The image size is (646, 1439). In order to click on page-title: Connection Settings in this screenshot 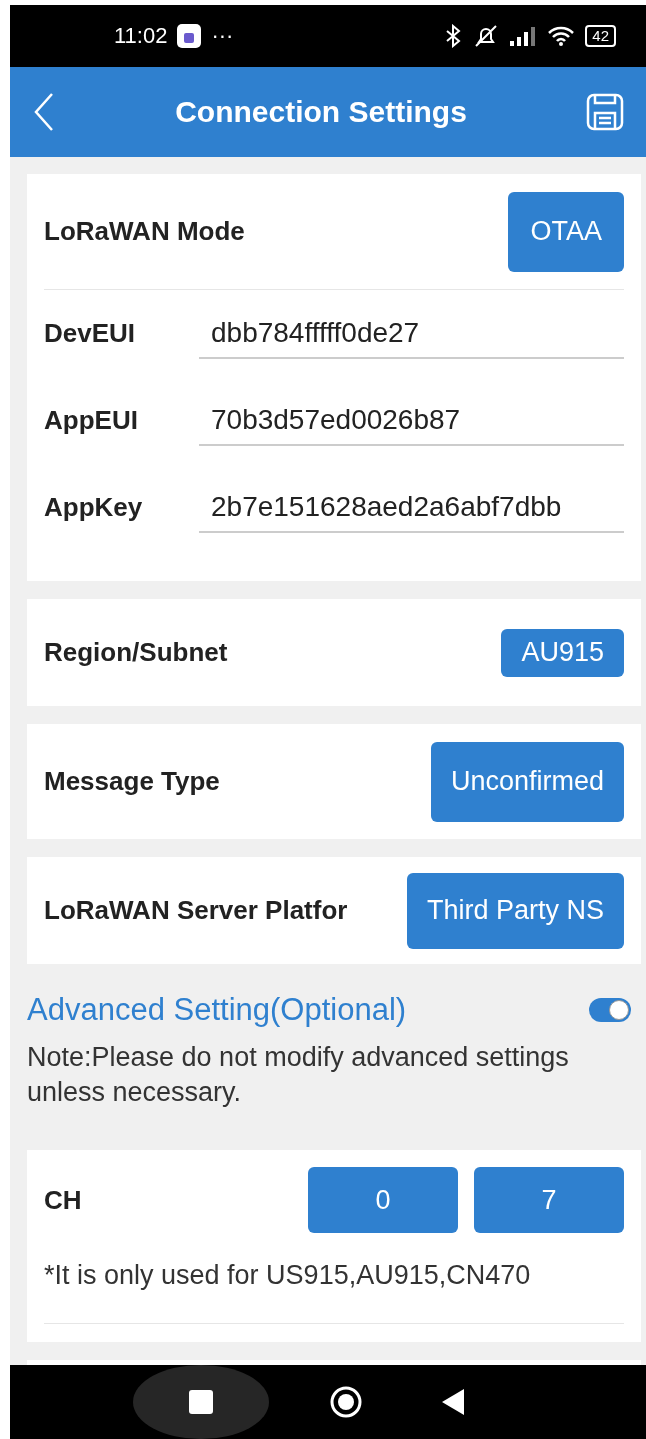, I will do `click(321, 112)`.